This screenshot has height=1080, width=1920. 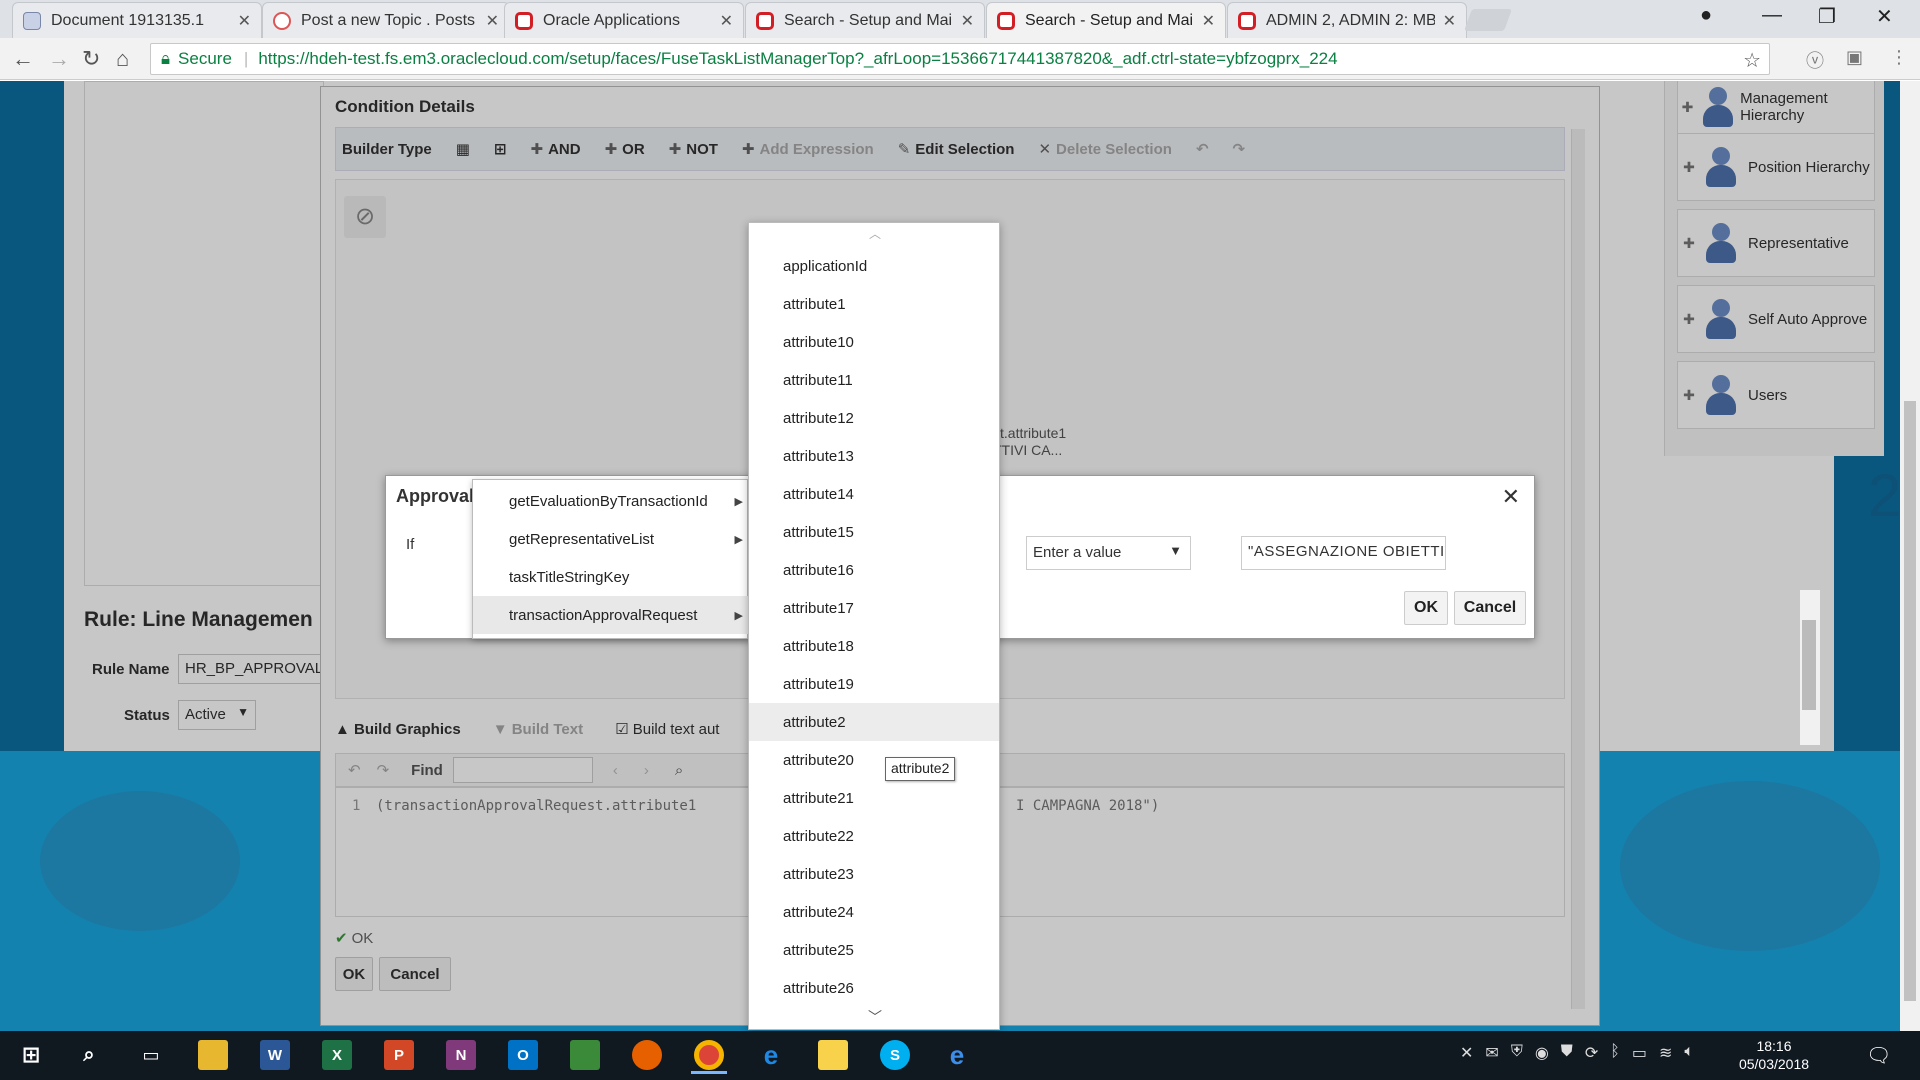 I want to click on value-input: "ASSEGNAZIONE OBIETTIV, so click(x=1343, y=553).